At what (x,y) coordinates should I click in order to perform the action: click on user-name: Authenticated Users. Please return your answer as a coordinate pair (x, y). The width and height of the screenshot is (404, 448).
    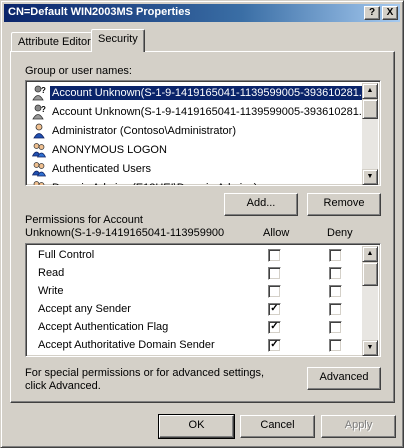
    Looking at the image, I should click on (102, 168).